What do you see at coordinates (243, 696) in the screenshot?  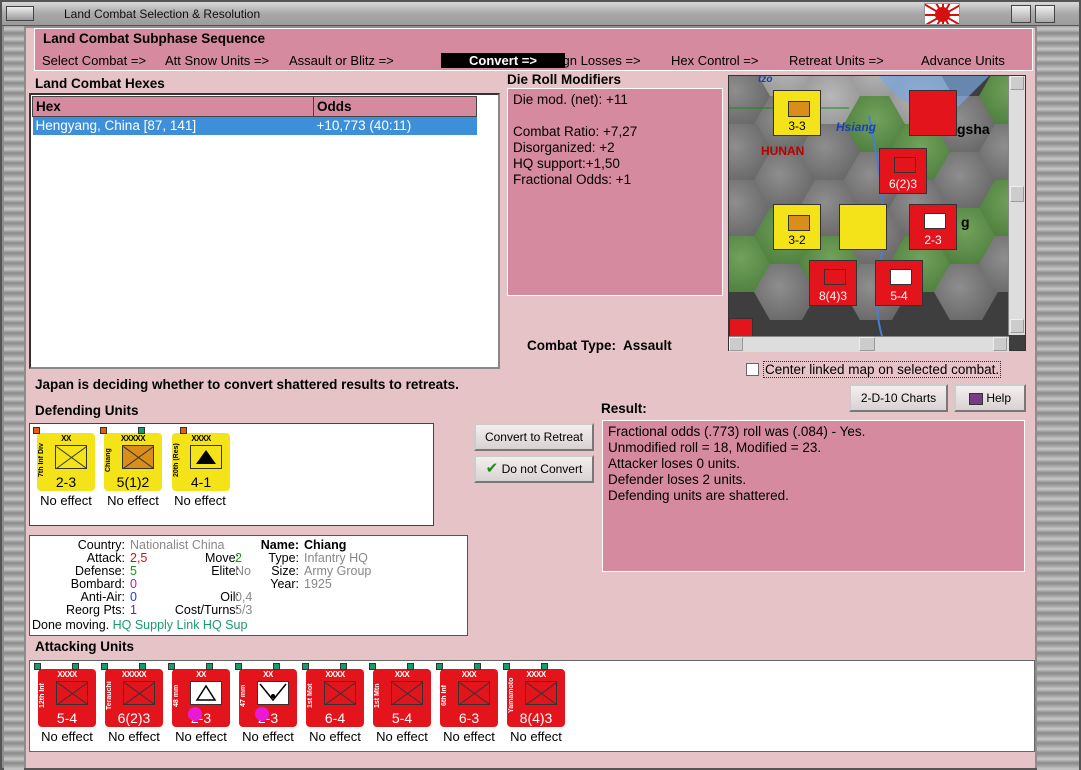 I see `unit-name: 47 mm` at bounding box center [243, 696].